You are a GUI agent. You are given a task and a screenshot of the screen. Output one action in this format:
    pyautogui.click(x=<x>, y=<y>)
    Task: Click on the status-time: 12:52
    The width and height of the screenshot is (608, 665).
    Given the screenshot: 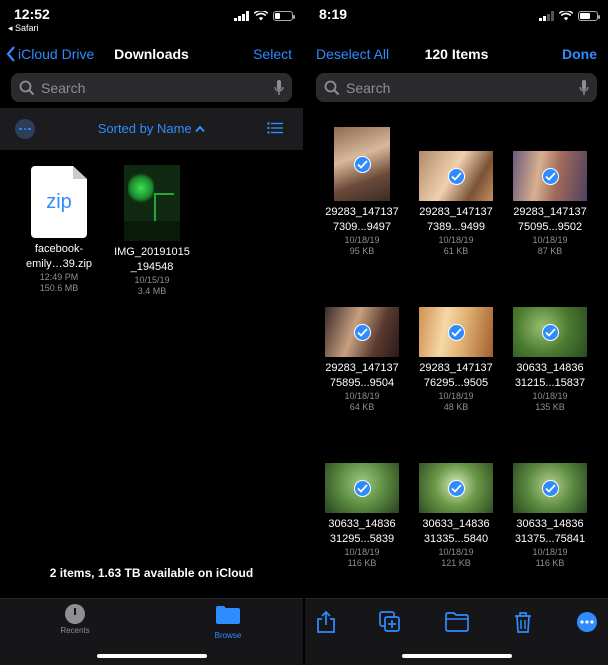 What is the action you would take?
    pyautogui.click(x=32, y=14)
    